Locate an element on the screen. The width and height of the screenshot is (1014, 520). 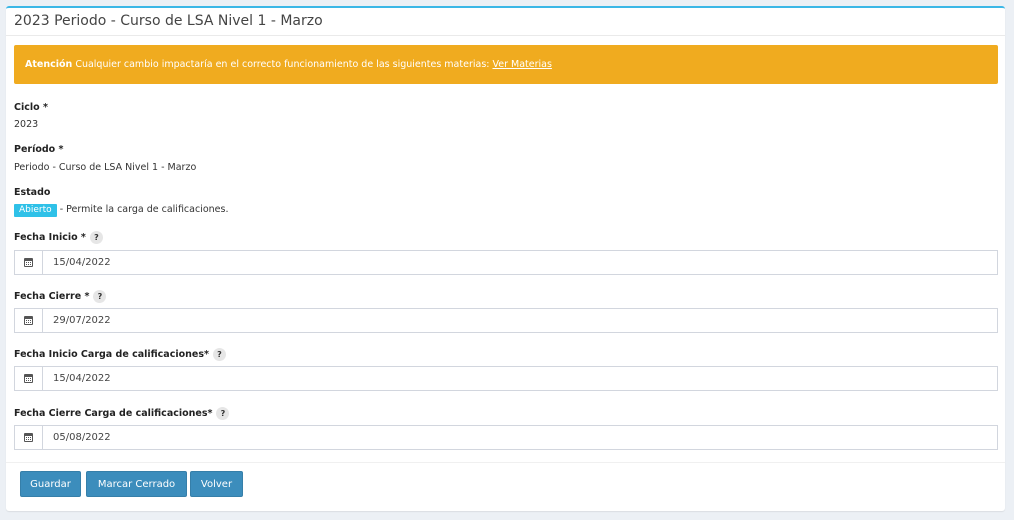
ciclo-label: Ciclo * is located at coordinates (31, 107).